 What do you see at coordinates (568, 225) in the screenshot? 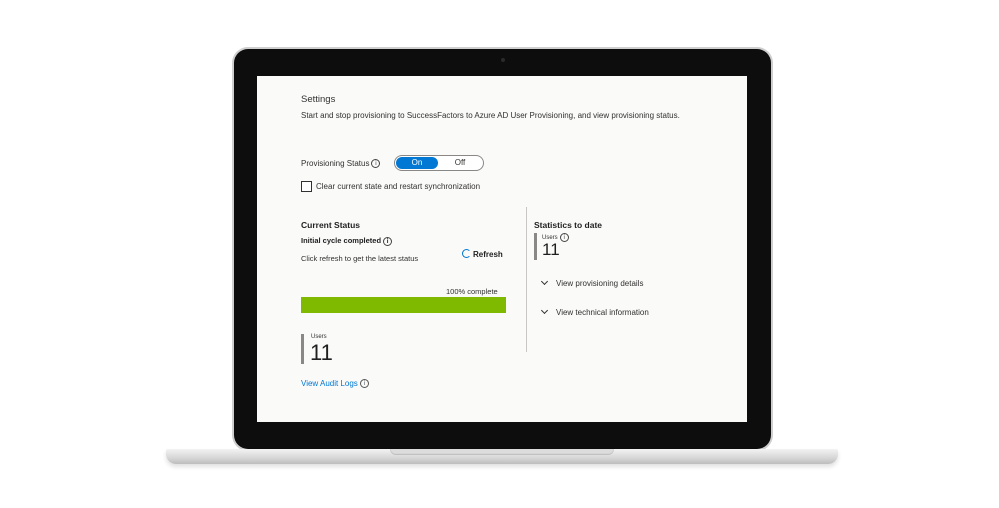
I see `statistics-title: Statistics to date` at bounding box center [568, 225].